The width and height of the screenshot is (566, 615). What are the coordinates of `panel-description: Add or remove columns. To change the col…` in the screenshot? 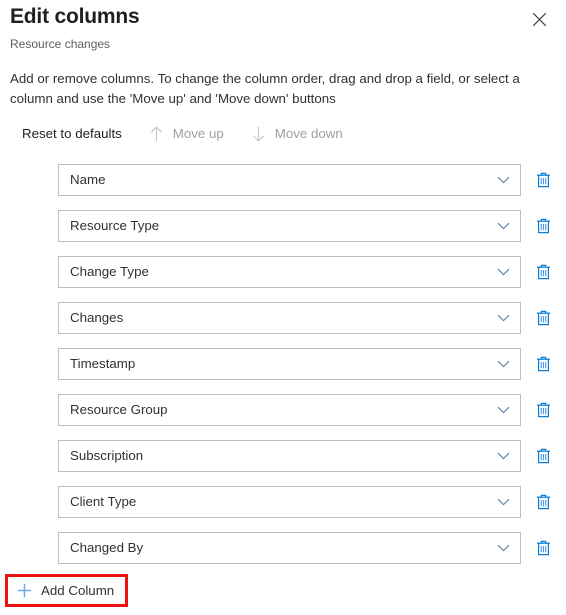 It's located at (265, 88).